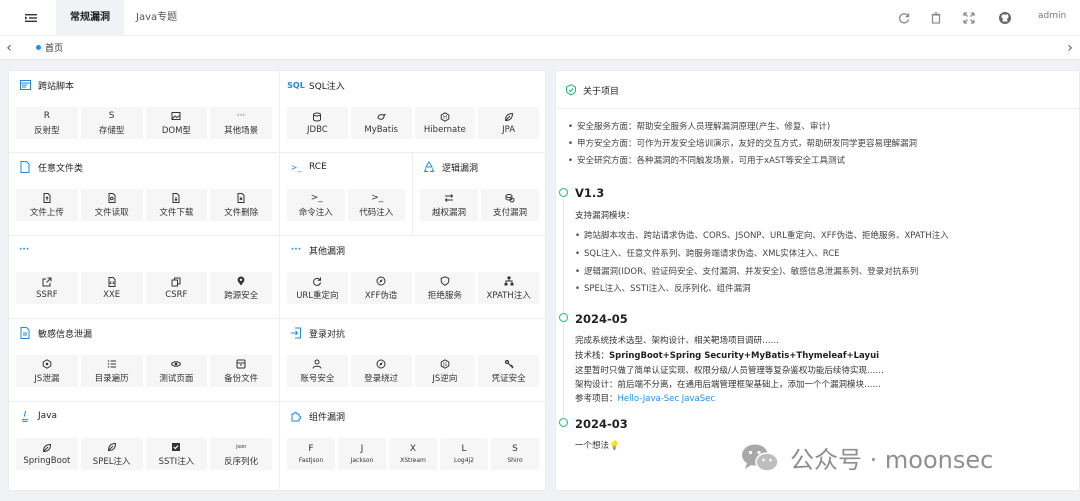  What do you see at coordinates (969, 18) in the screenshot?
I see `fullscreen-icon` at bounding box center [969, 18].